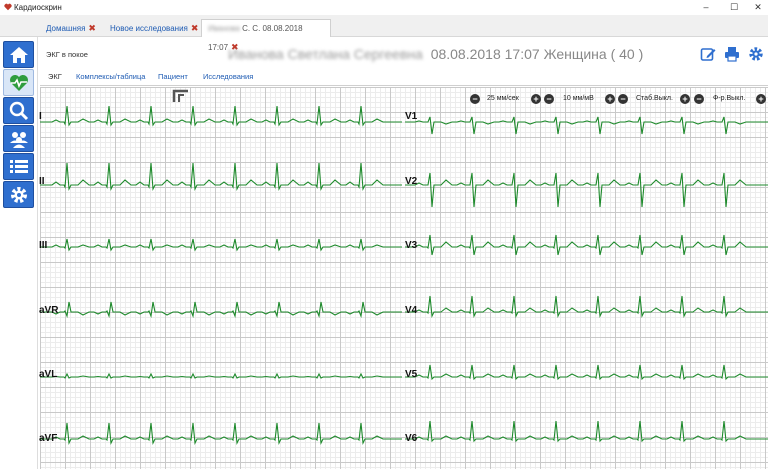 This screenshot has width=768, height=469. Describe the element at coordinates (536, 99) in the screenshot. I see `speed-increase-button: +` at that location.